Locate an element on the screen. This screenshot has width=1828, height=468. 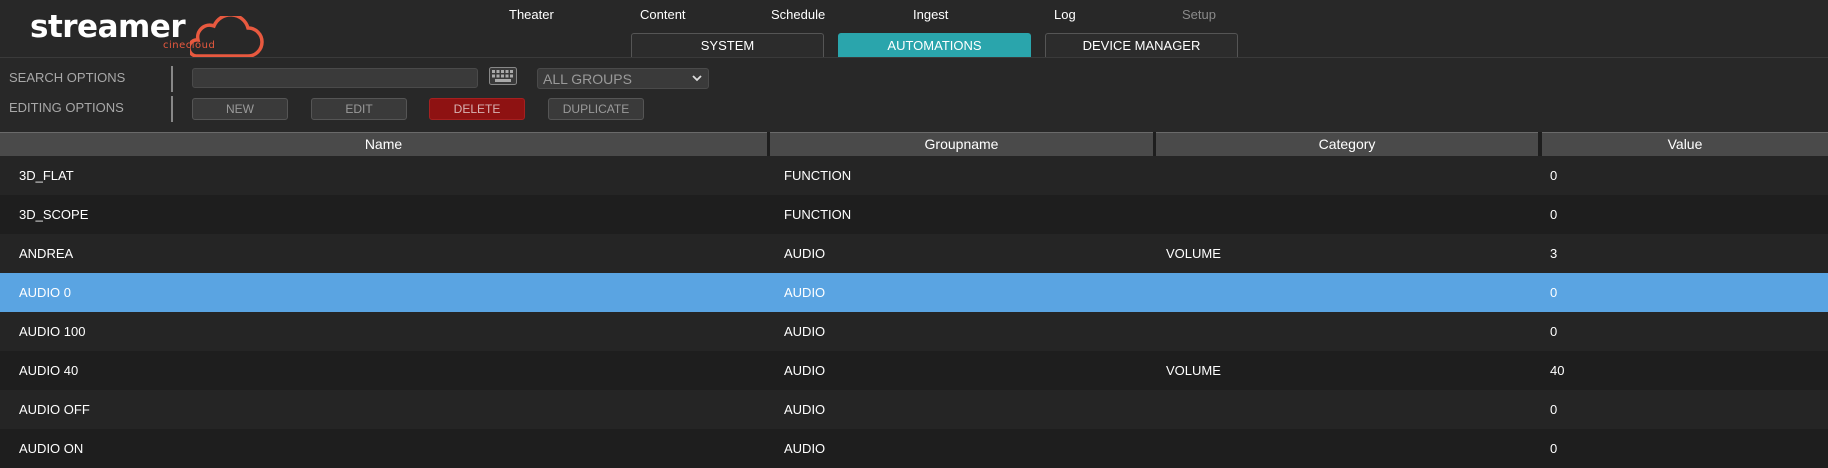
new-button: NEW is located at coordinates (240, 109).